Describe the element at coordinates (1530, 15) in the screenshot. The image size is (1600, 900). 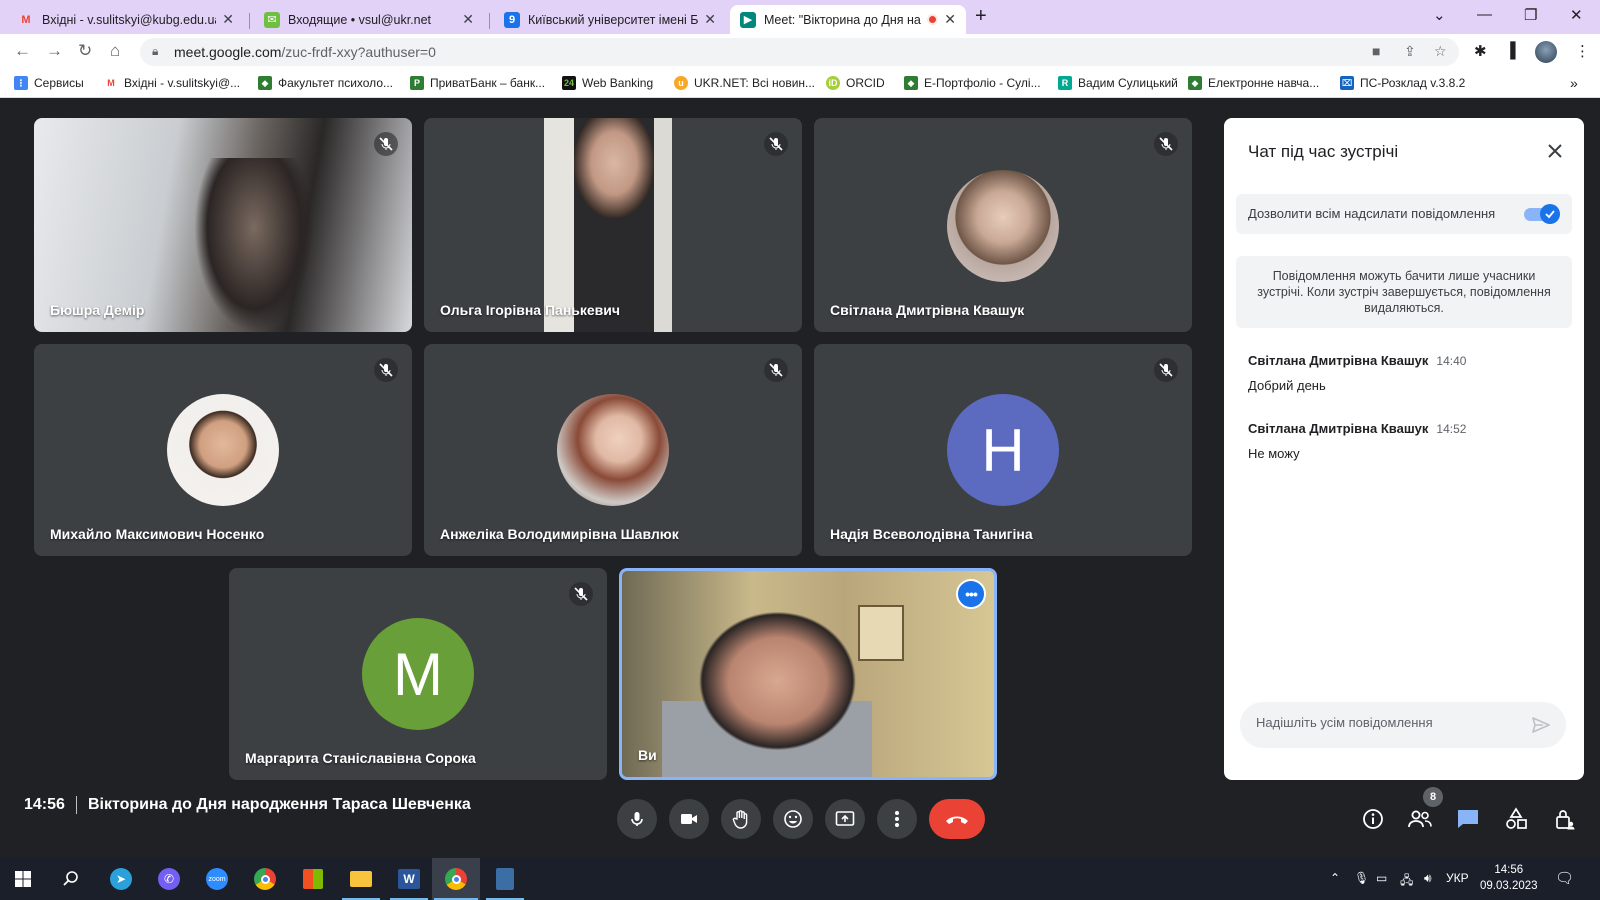
I see `restore-icon: ❐` at that location.